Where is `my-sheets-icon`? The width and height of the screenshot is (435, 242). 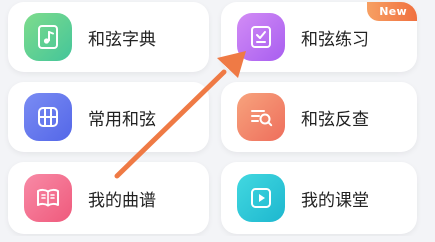 my-sheets-icon is located at coordinates (48, 198).